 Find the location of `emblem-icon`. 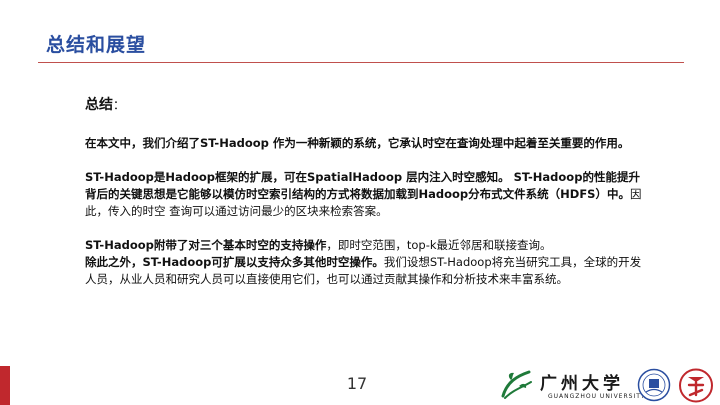

emblem-icon is located at coordinates (696, 385).